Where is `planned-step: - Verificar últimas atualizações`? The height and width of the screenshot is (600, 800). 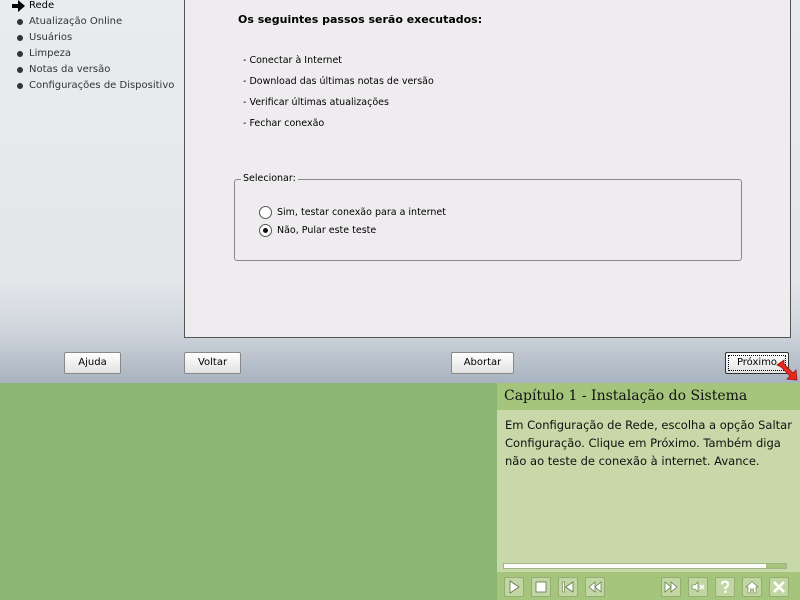
planned-step: - Verificar últimas atualizações is located at coordinates (316, 102).